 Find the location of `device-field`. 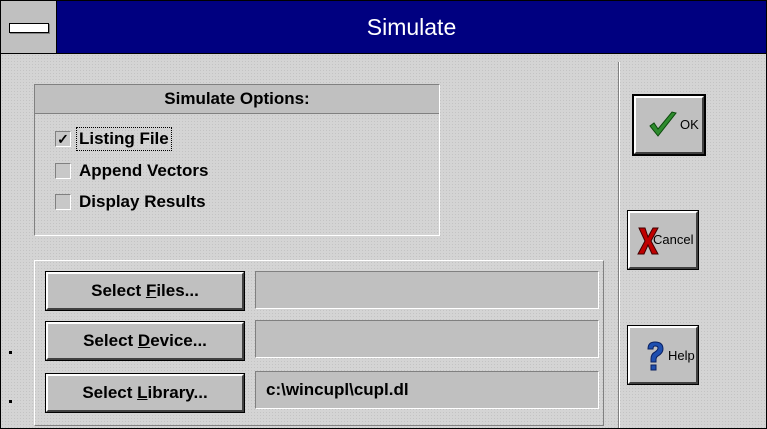

device-field is located at coordinates (427, 339).